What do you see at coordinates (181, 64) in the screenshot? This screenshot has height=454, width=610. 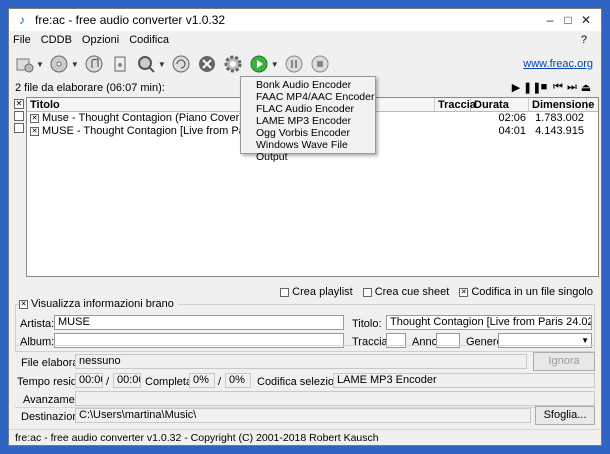 I see `refresh-icon` at bounding box center [181, 64].